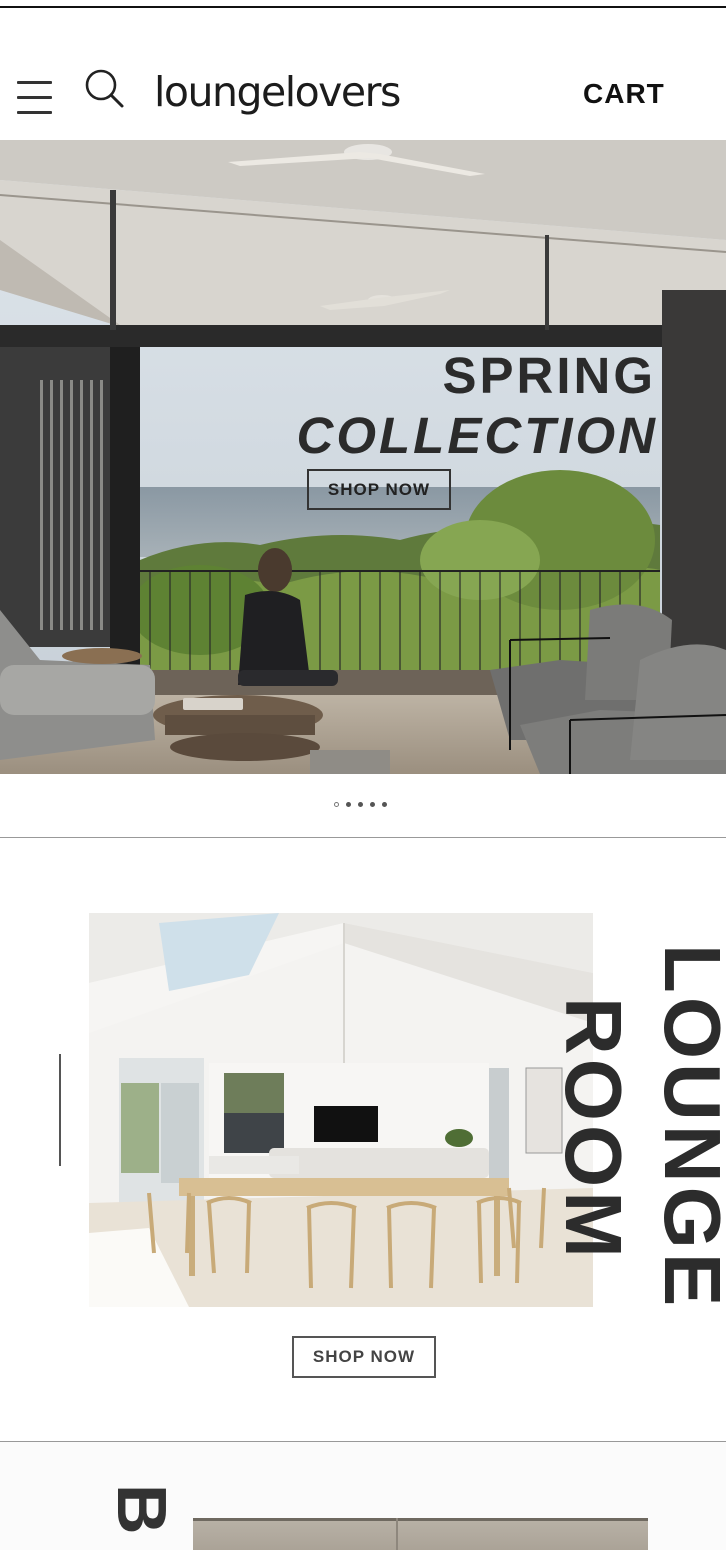 The width and height of the screenshot is (726, 1550). What do you see at coordinates (379, 489) in the screenshot?
I see `hero-shop-now-button: SHOP NOW` at bounding box center [379, 489].